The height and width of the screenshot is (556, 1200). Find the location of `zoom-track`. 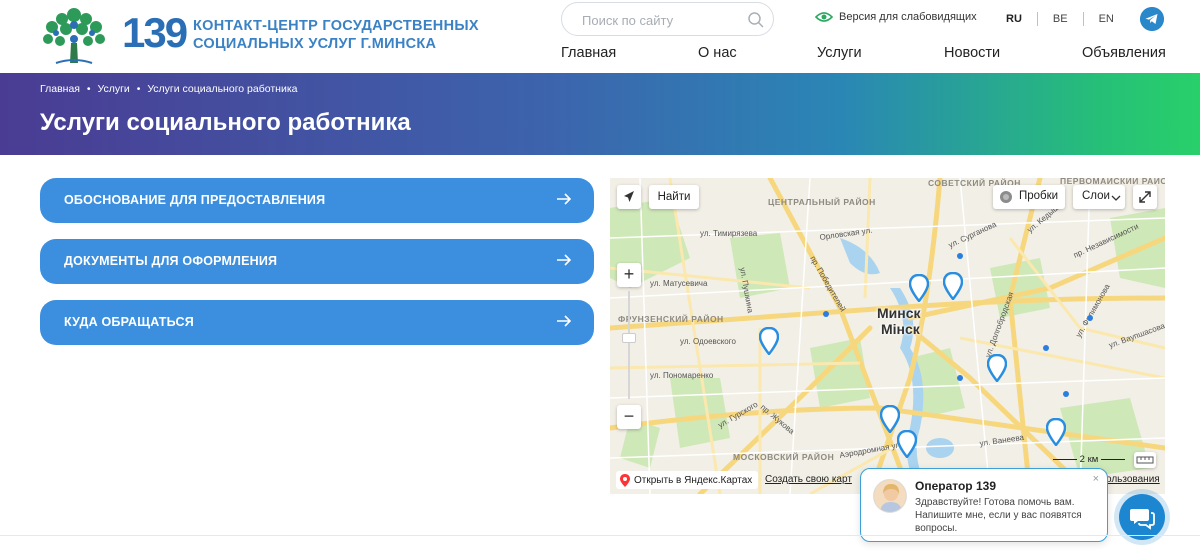

zoom-track is located at coordinates (629, 345).